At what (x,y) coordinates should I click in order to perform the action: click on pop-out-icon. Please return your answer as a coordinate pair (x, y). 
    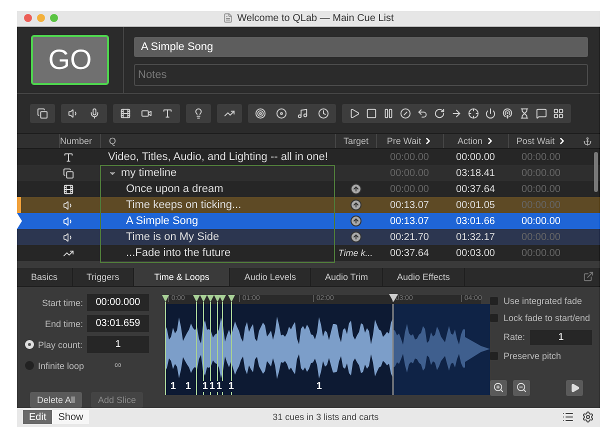
    Looking at the image, I should click on (588, 276).